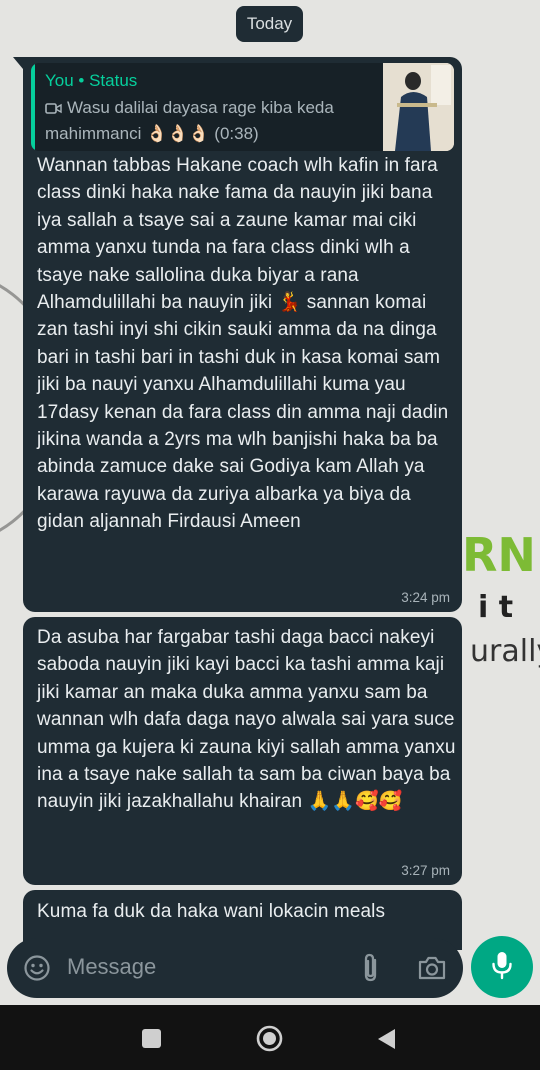 The width and height of the screenshot is (540, 1070). I want to click on system-navigation-bar, so click(270, 1037).